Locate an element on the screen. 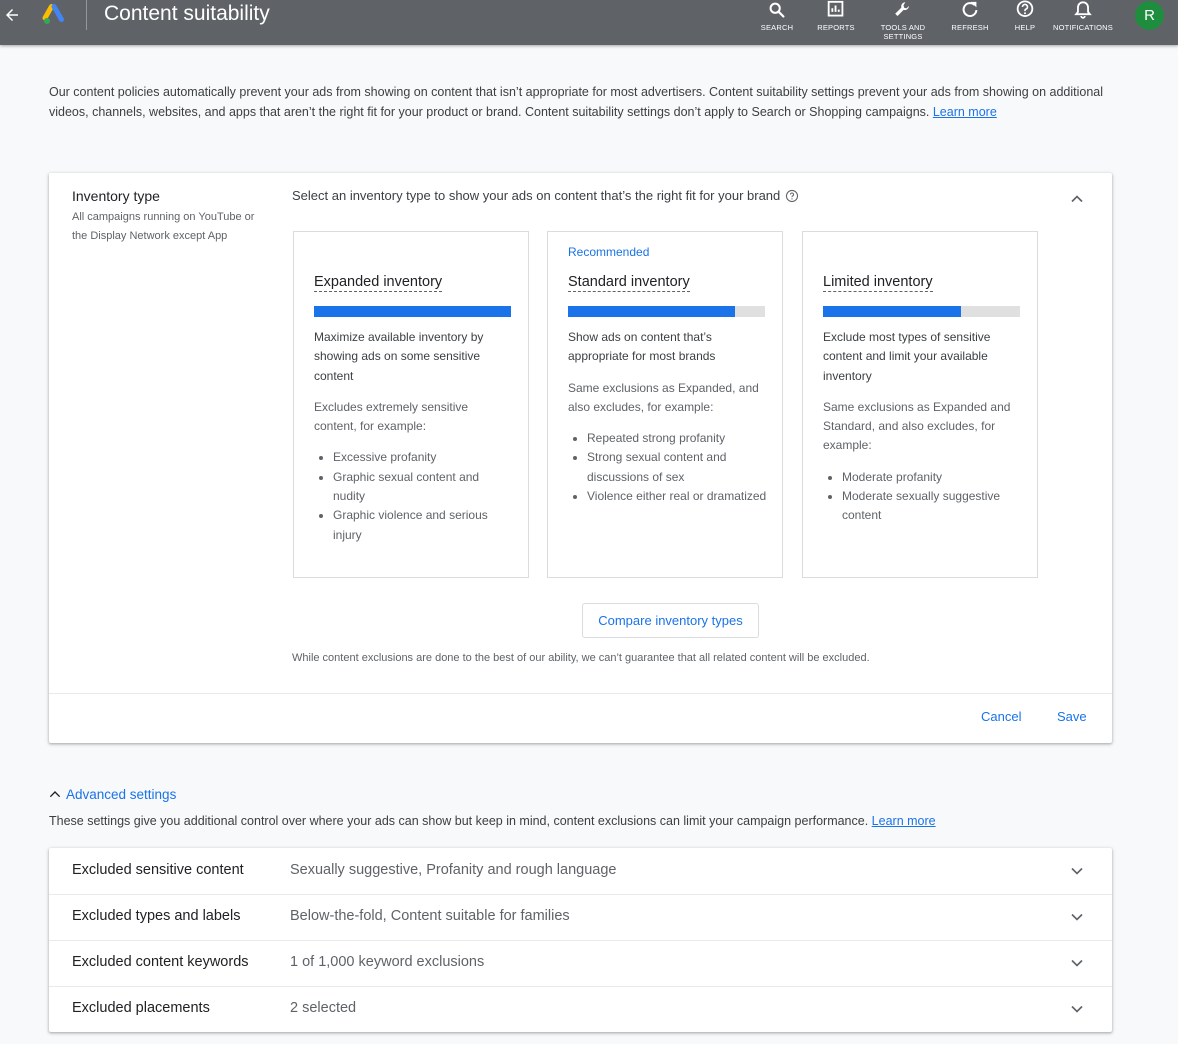 This screenshot has width=1178, height=1044. help-button: HELP is located at coordinates (1025, 21).